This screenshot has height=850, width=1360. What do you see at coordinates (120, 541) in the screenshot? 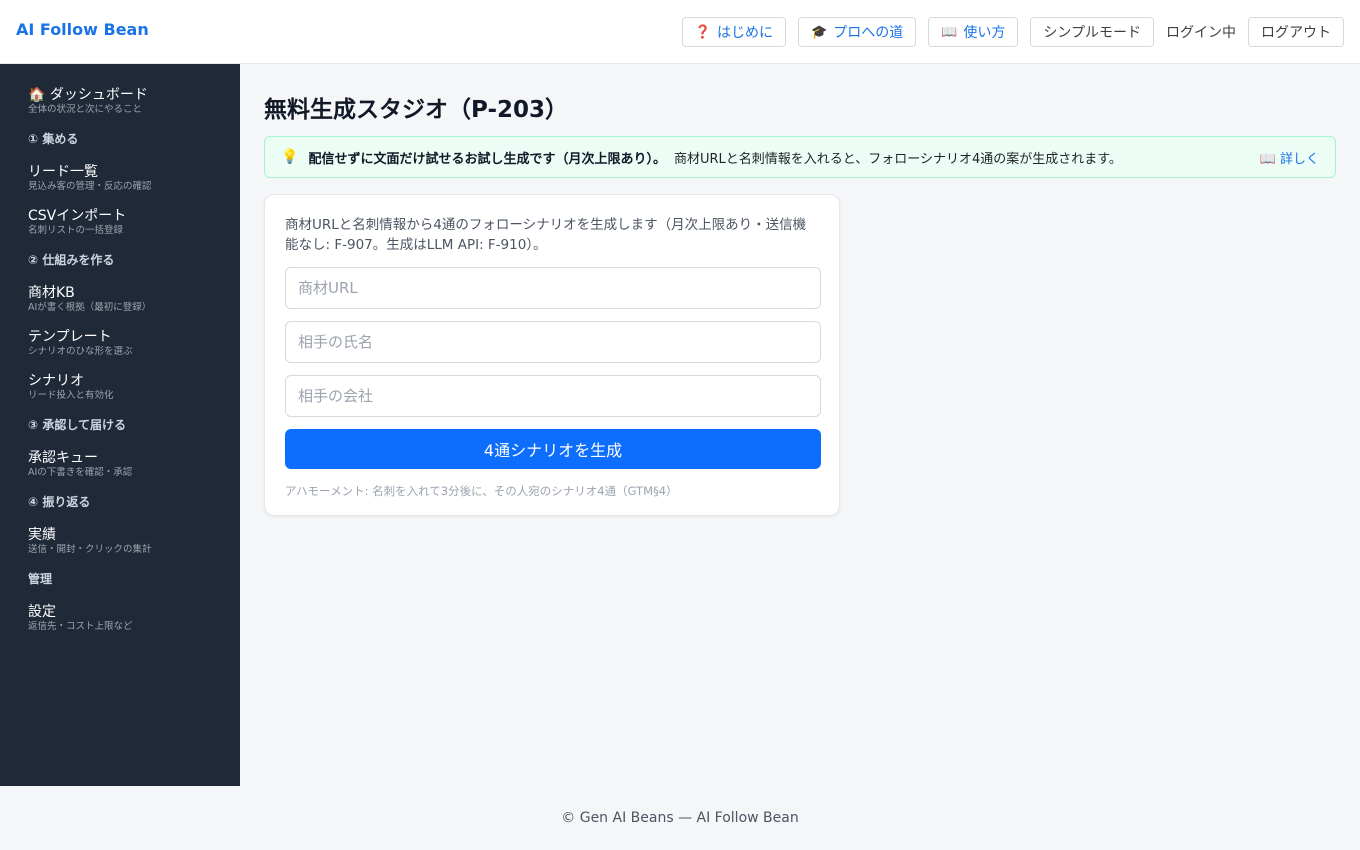
I see `sidebar-item-results: 実績 送信・開封・クリックの集計` at bounding box center [120, 541].